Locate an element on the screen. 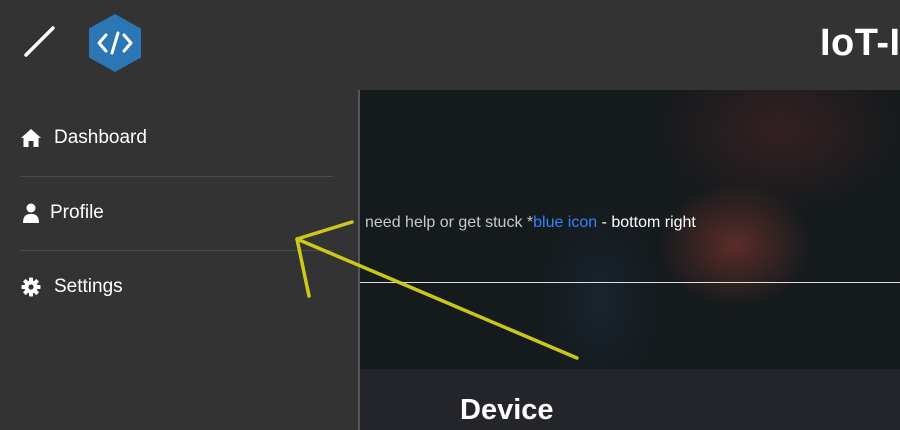 This screenshot has height=430, width=900. sidebar-item-dashboard: Dashboard is located at coordinates (176, 138).